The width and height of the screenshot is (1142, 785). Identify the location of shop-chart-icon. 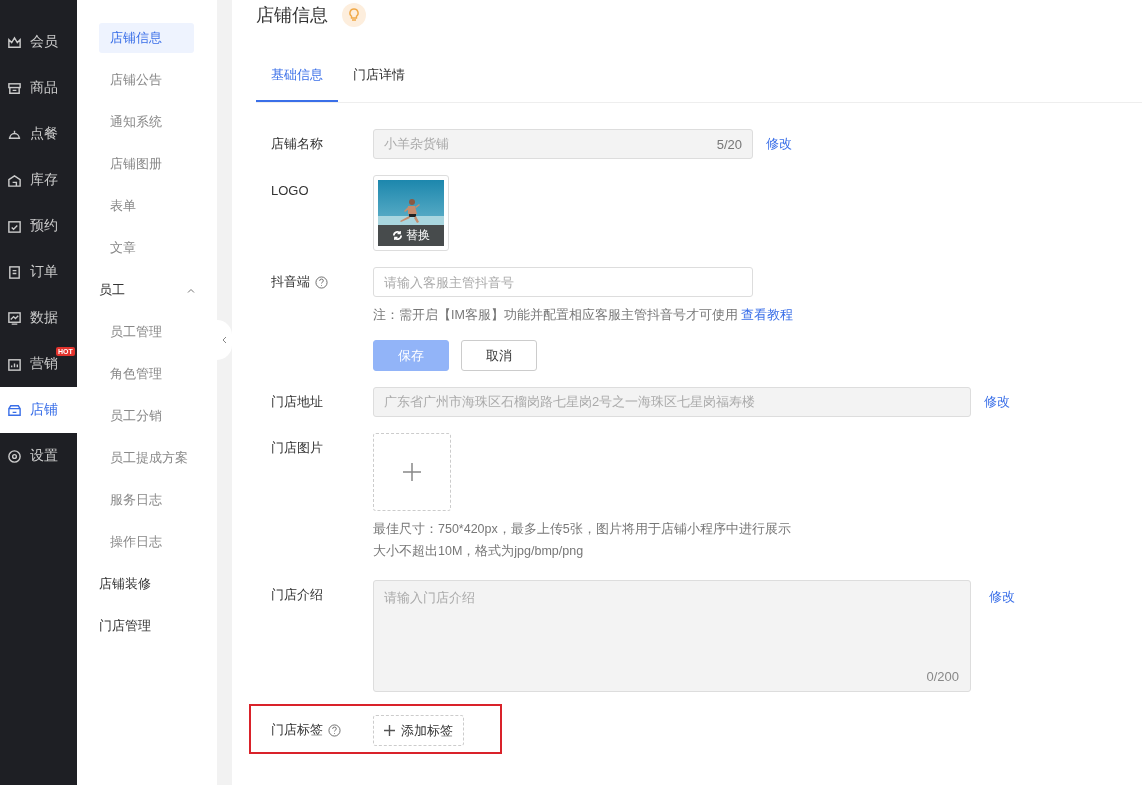
(14, 364).